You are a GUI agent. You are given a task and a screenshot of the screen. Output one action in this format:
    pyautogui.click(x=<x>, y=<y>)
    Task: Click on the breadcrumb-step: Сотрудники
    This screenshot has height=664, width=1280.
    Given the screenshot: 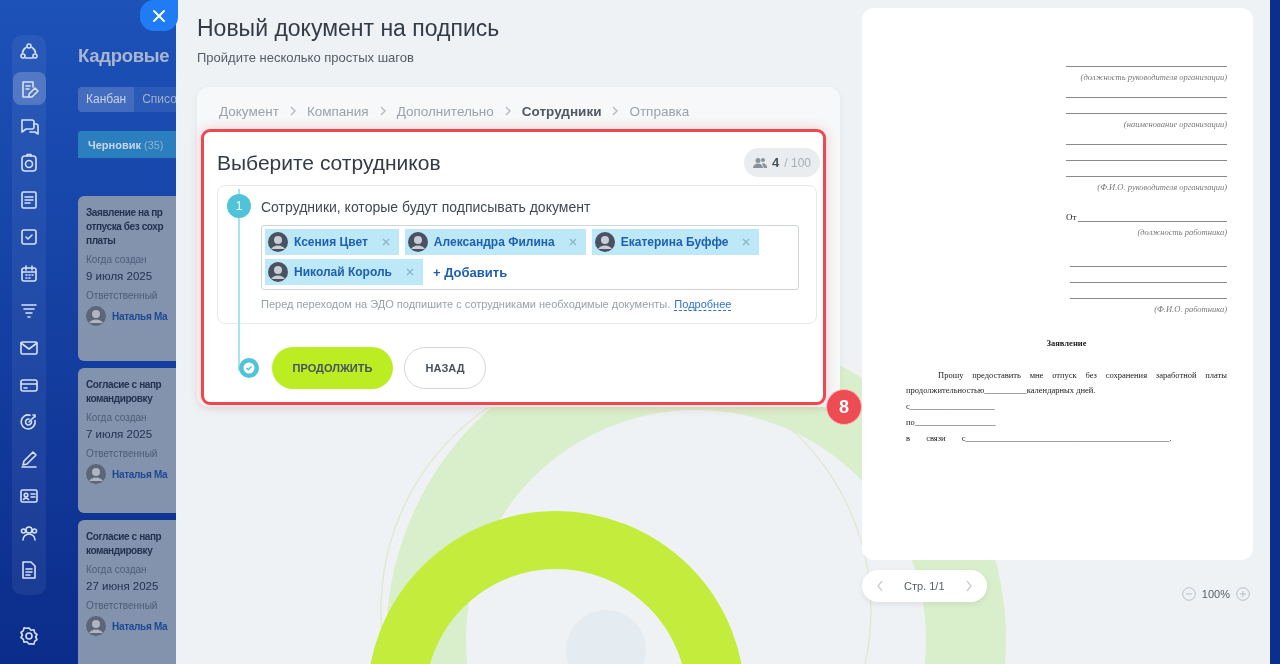 What is the action you would take?
    pyautogui.click(x=561, y=111)
    